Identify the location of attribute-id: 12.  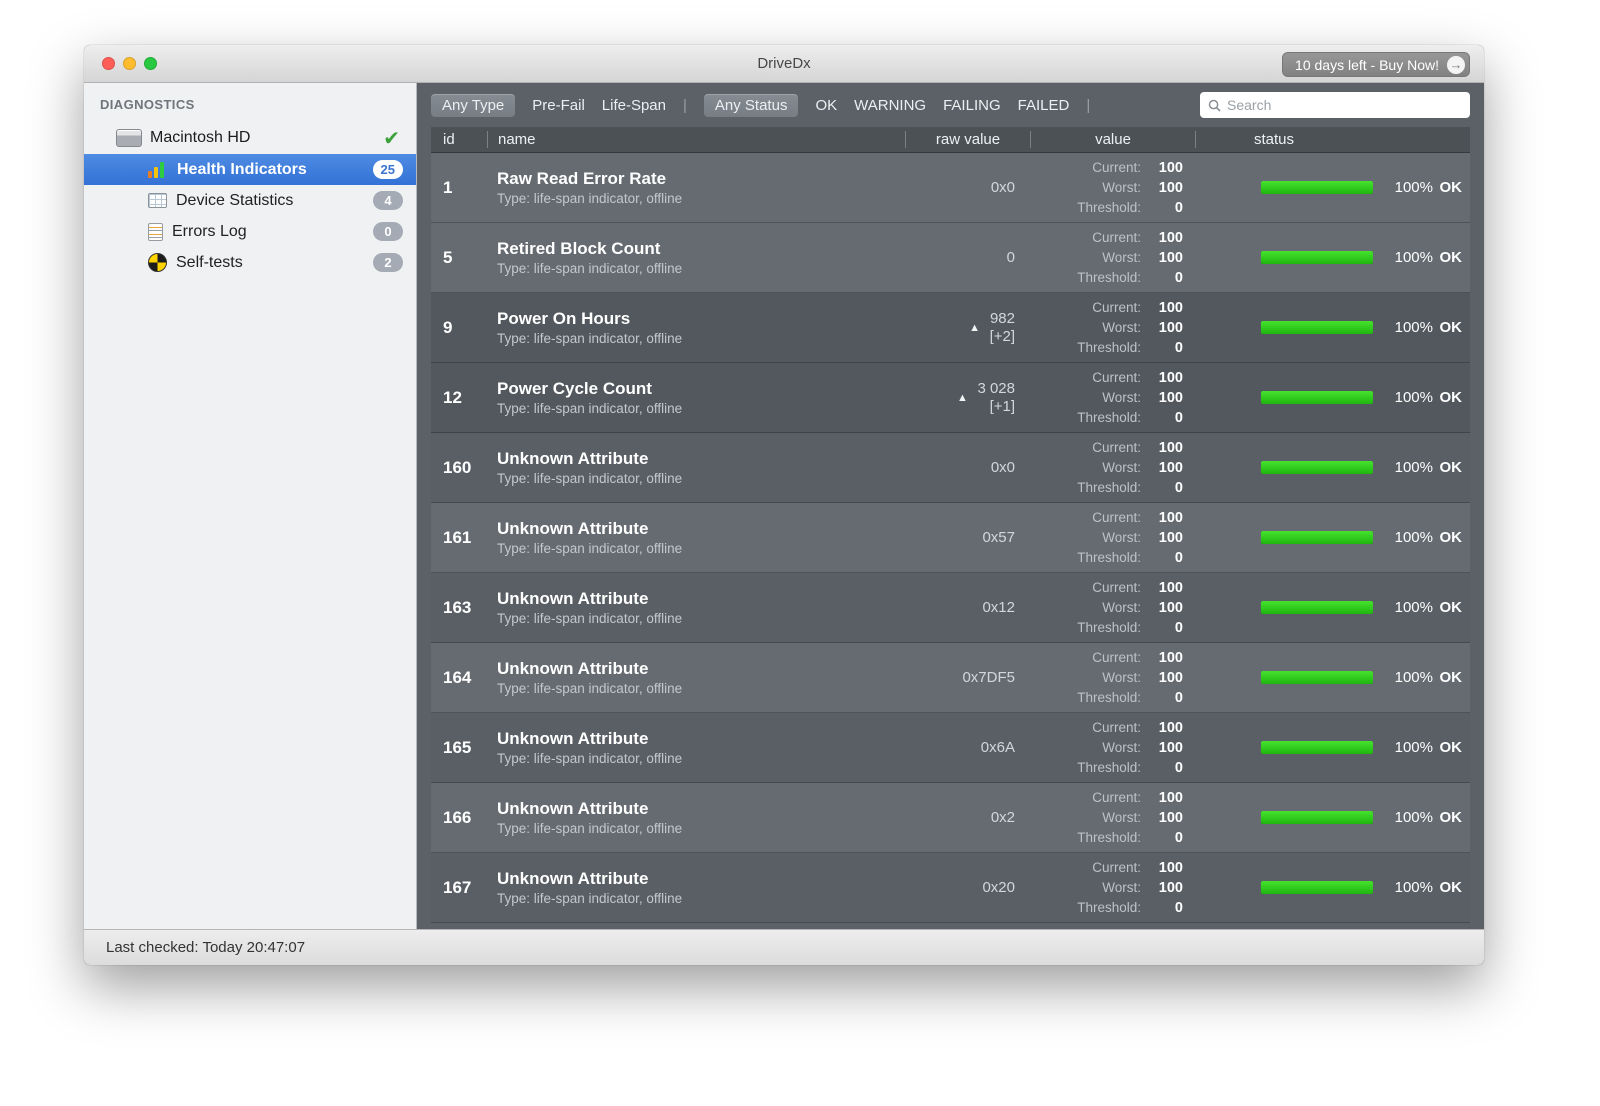
(452, 397).